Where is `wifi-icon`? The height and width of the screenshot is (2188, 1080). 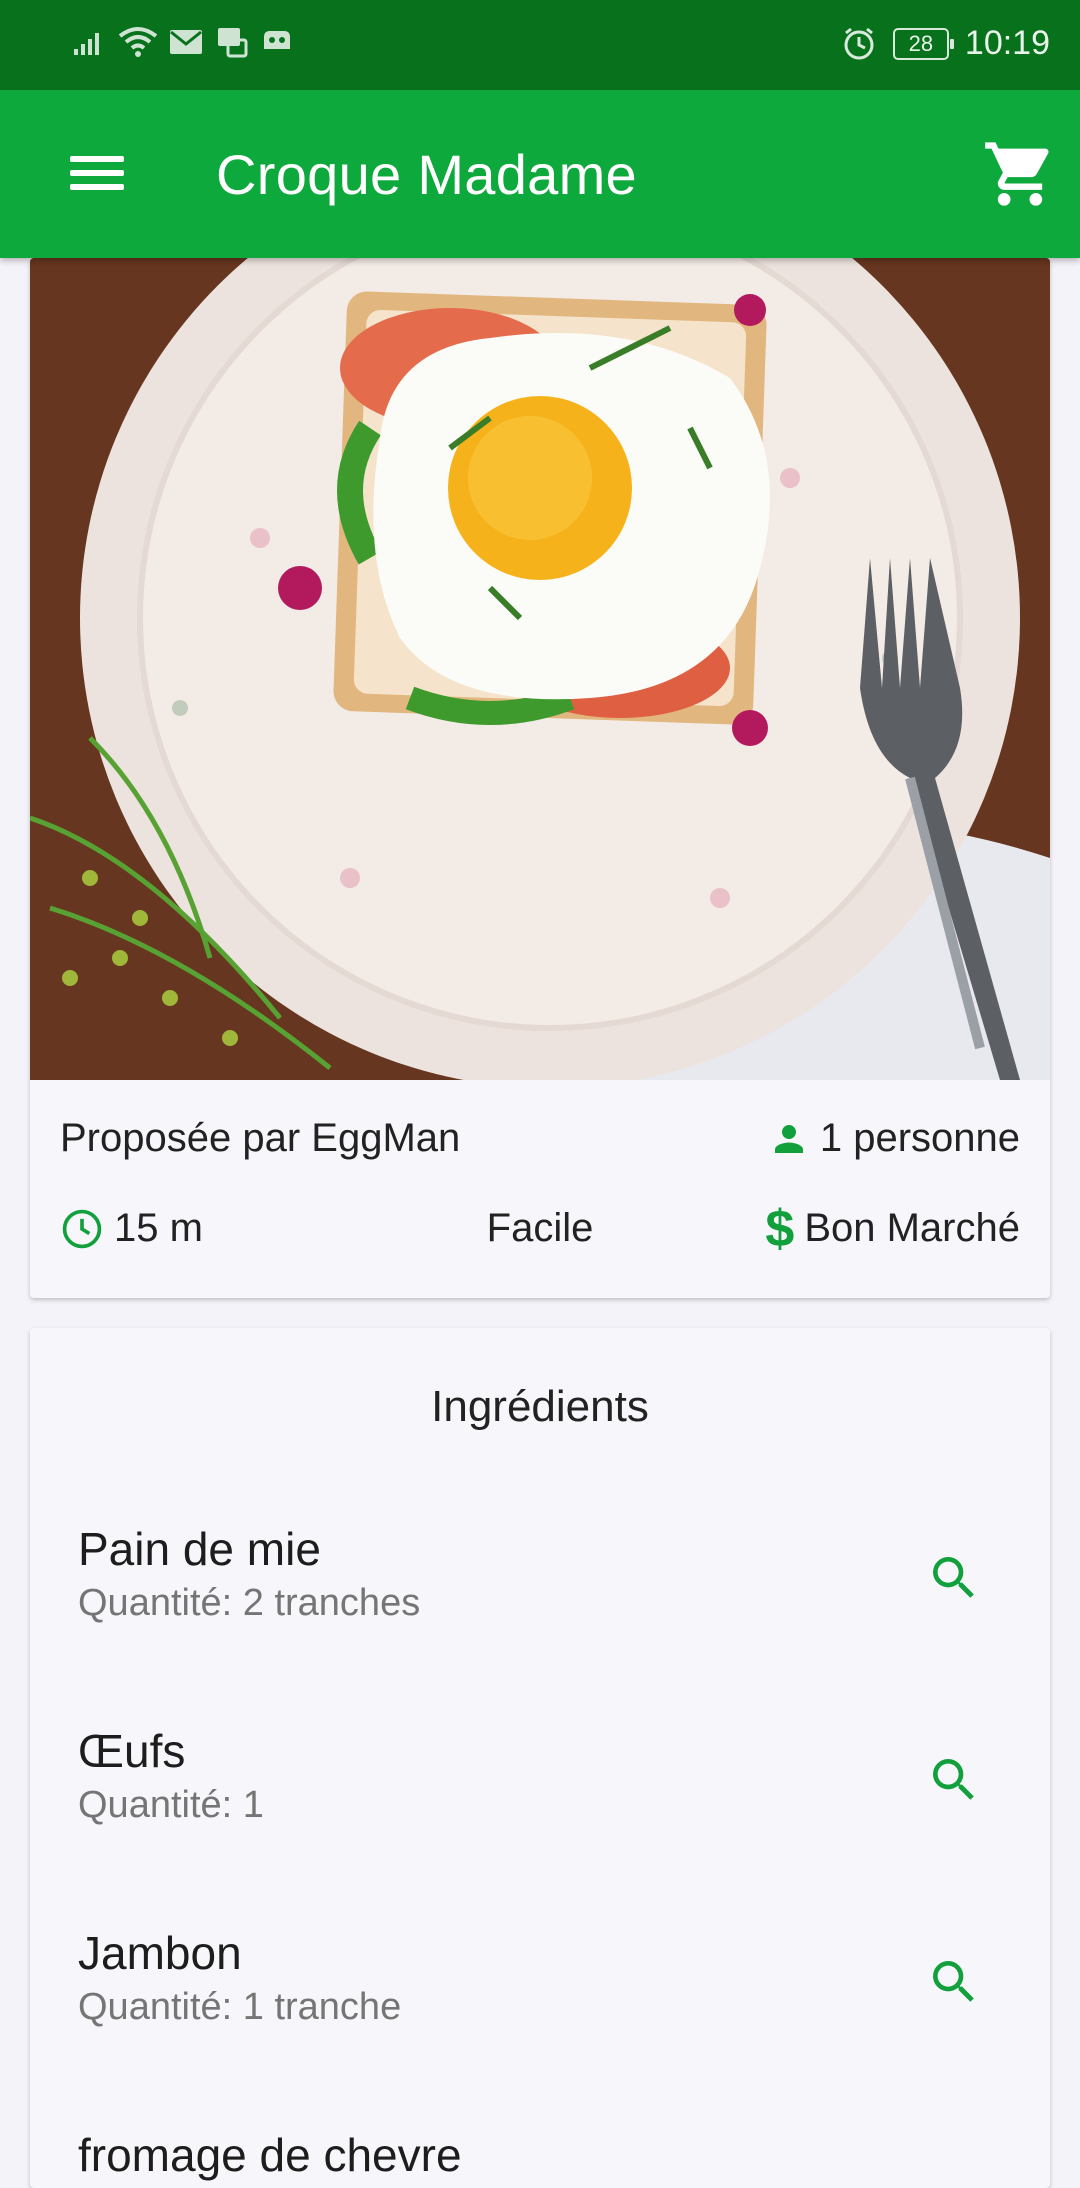 wifi-icon is located at coordinates (138, 42).